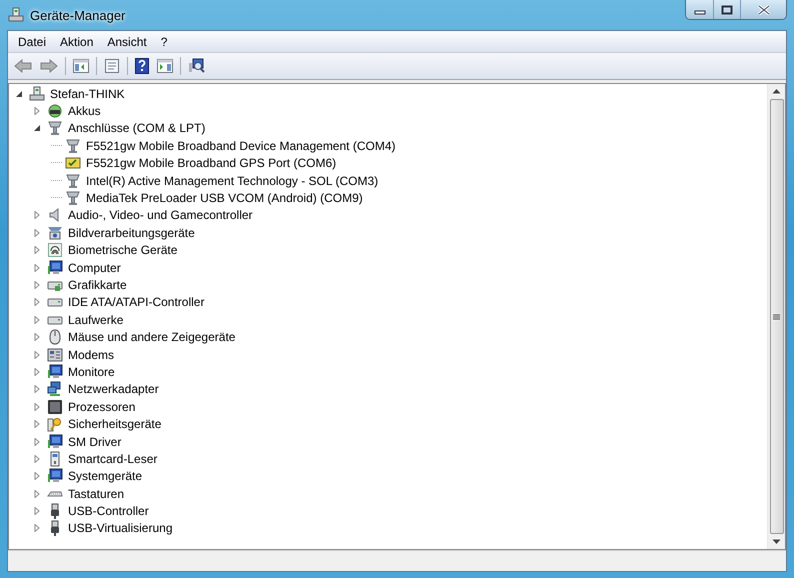 The height and width of the screenshot is (578, 794). What do you see at coordinates (55, 337) in the screenshot?
I see `mouse-icon` at bounding box center [55, 337].